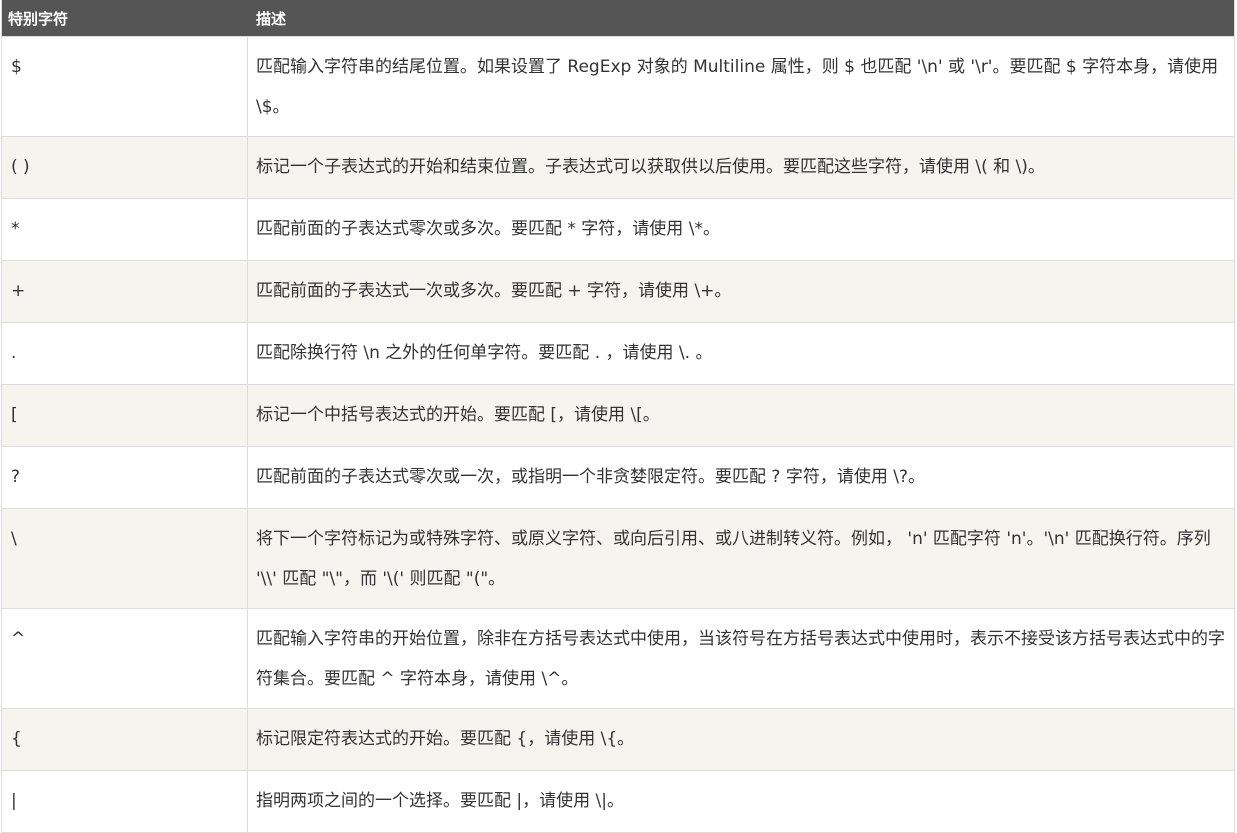 This screenshot has width=1237, height=833. I want to click on table-header: 特别字符 描述, so click(618, 18).